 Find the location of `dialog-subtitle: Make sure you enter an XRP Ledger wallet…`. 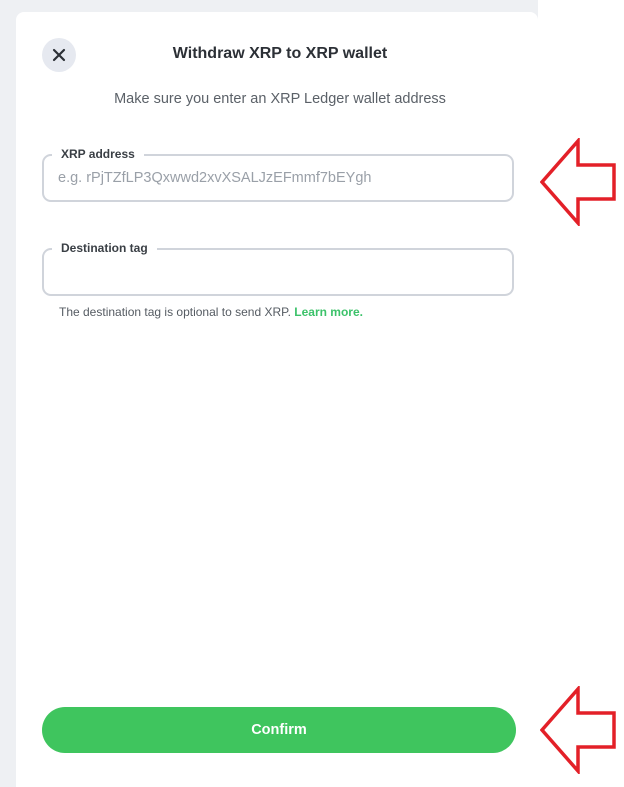

dialog-subtitle: Make sure you enter an XRP Ledger wallet… is located at coordinates (280, 99).